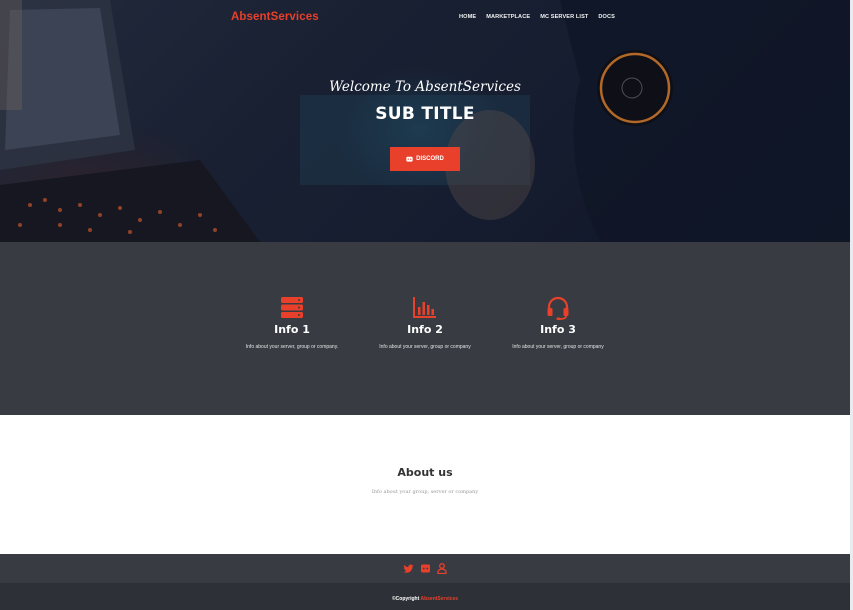 The image size is (853, 610). Describe the element at coordinates (467, 17) in the screenshot. I see `nav-link-home: HOME` at that location.